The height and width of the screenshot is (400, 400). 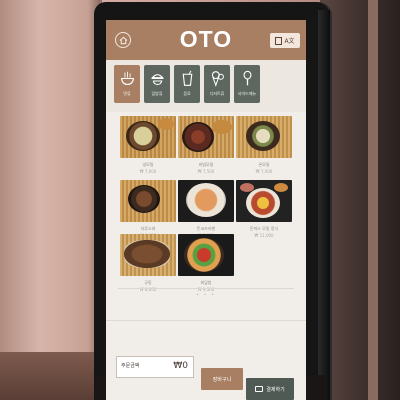 What do you see at coordinates (289, 41) in the screenshot?
I see `language-label: A文` at bounding box center [289, 41].